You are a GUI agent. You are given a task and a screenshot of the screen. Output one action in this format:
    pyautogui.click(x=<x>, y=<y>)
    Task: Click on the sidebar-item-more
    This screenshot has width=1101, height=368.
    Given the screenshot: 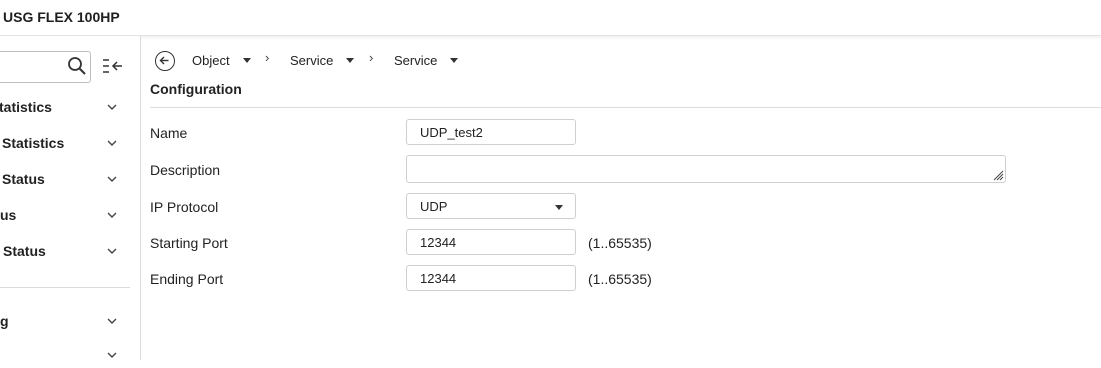 What is the action you would take?
    pyautogui.click(x=65, y=356)
    